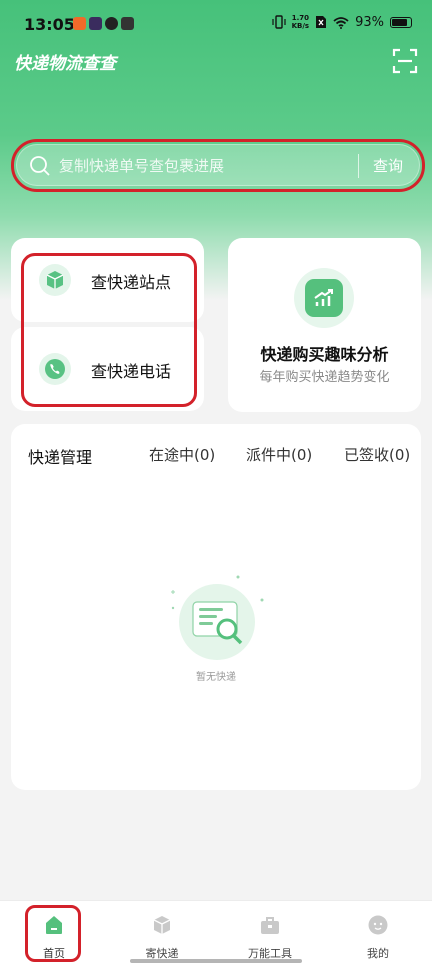  I want to click on empty-state-icon, so click(217, 617).